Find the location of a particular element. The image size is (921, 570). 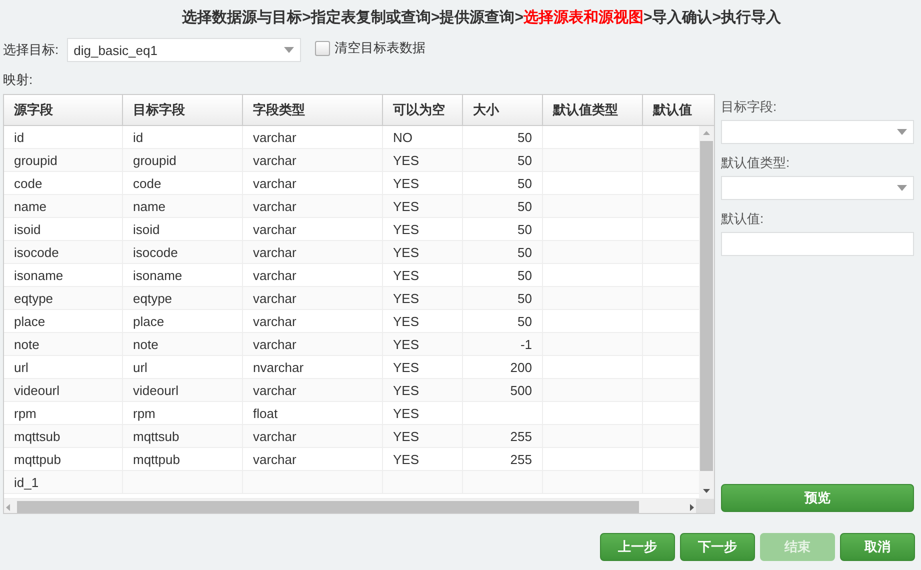

wizard-steps-title: 选择数据源与目标>指定表复制或查询>提供源查询>选择源表和源视图>导入确认>执行导入 is located at coordinates (481, 18).